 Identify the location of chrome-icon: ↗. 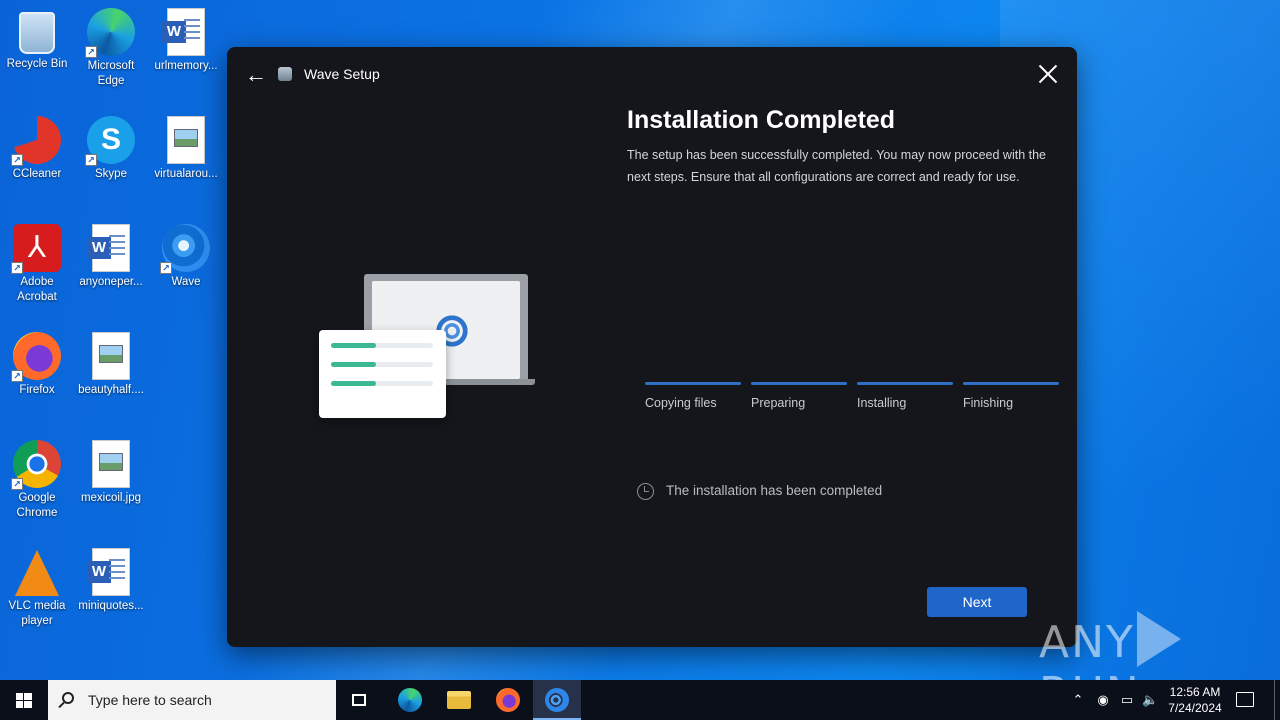
(36, 465).